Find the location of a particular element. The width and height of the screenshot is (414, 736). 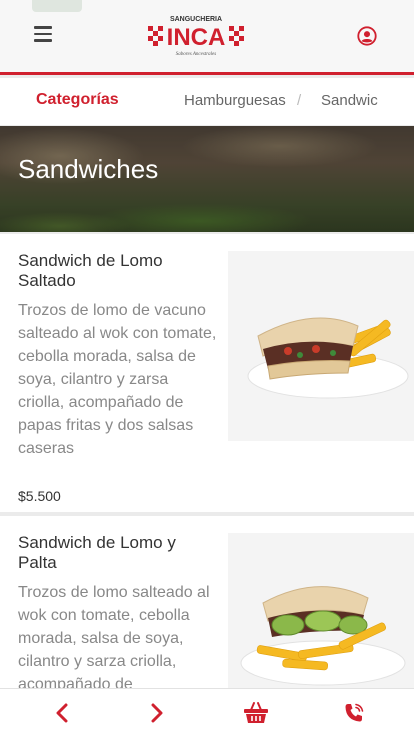

logo: SANGUCHERIA INCA Sabores Ancestrales is located at coordinates (196, 36).